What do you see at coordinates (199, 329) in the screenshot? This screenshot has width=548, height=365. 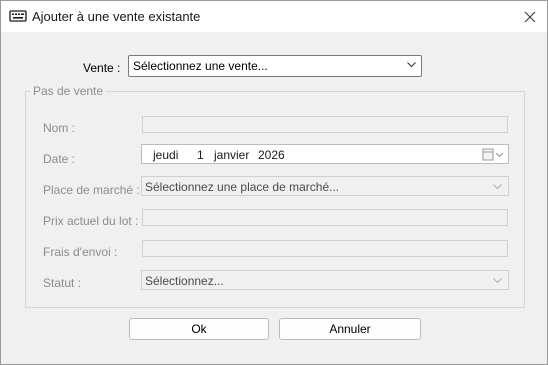 I see `ok-button: Ok` at bounding box center [199, 329].